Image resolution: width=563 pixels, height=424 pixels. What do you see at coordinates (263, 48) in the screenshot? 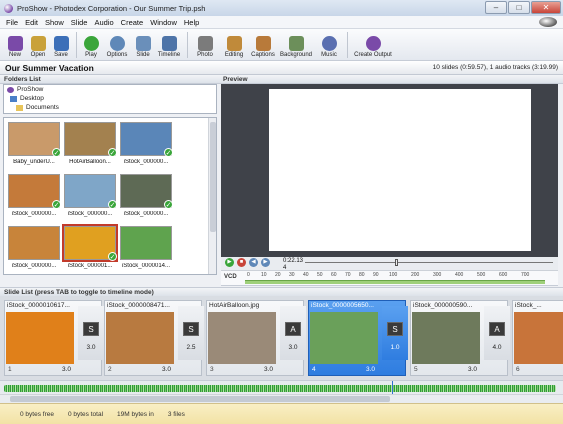
I see `captions-button: Captions` at bounding box center [263, 48].